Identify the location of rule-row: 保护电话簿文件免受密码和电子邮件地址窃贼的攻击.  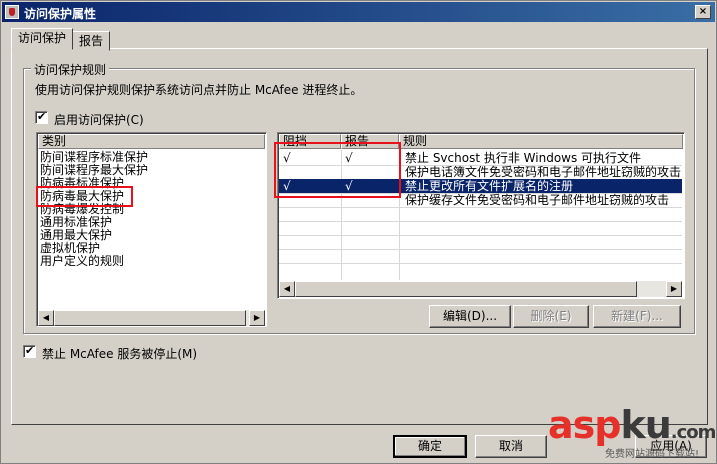
(480, 172).